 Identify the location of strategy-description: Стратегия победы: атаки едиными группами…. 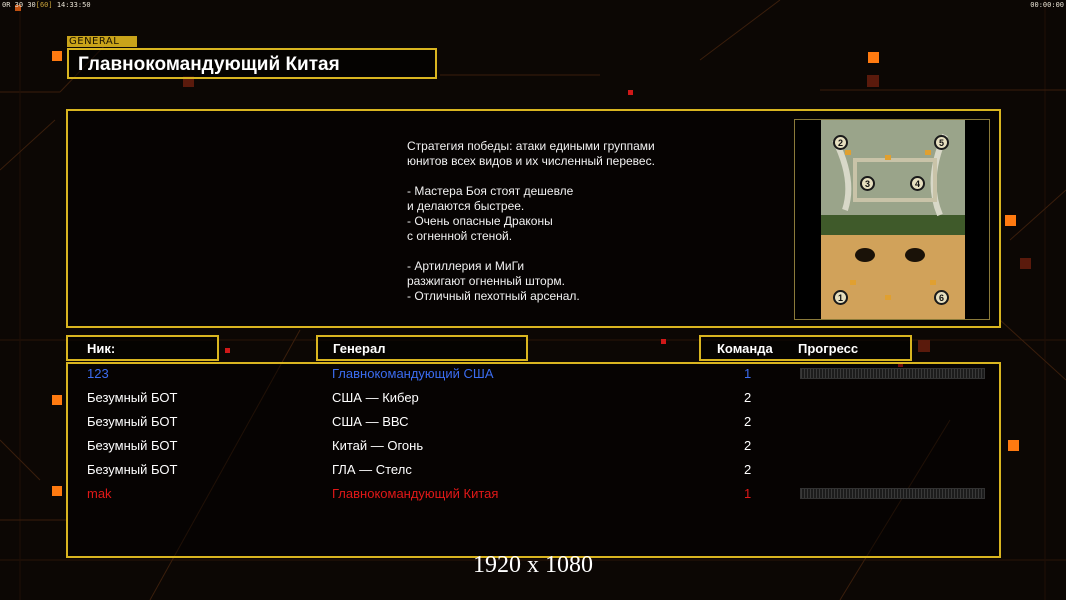
(531, 221).